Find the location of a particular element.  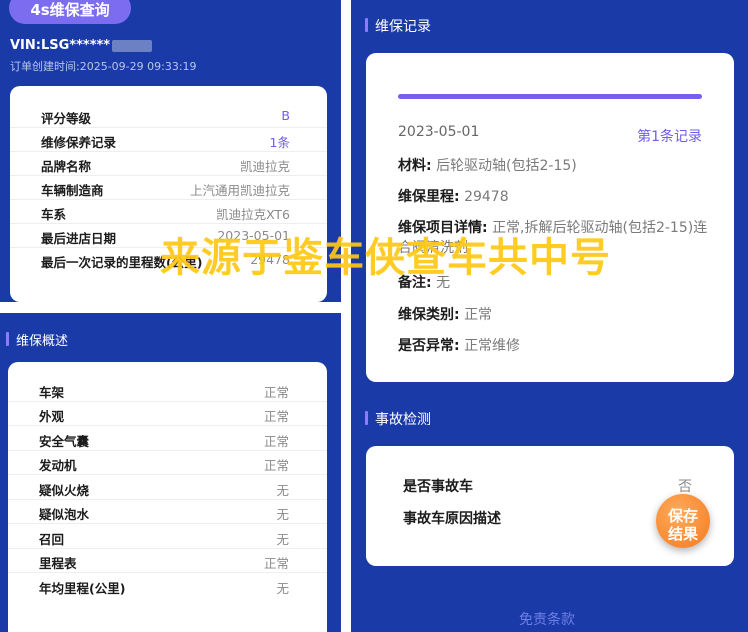

page-title: 4s维保查询 is located at coordinates (70, 12).